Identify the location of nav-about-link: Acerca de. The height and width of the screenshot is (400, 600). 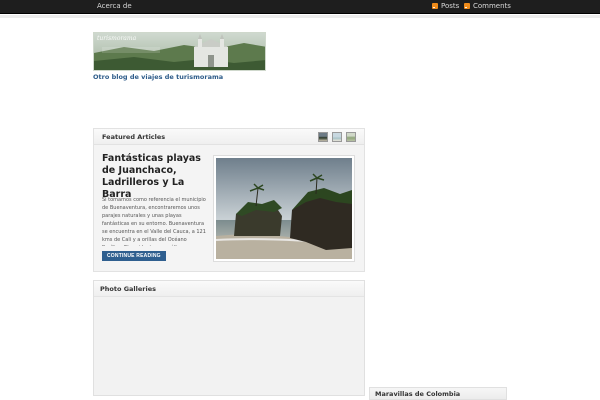
(114, 6).